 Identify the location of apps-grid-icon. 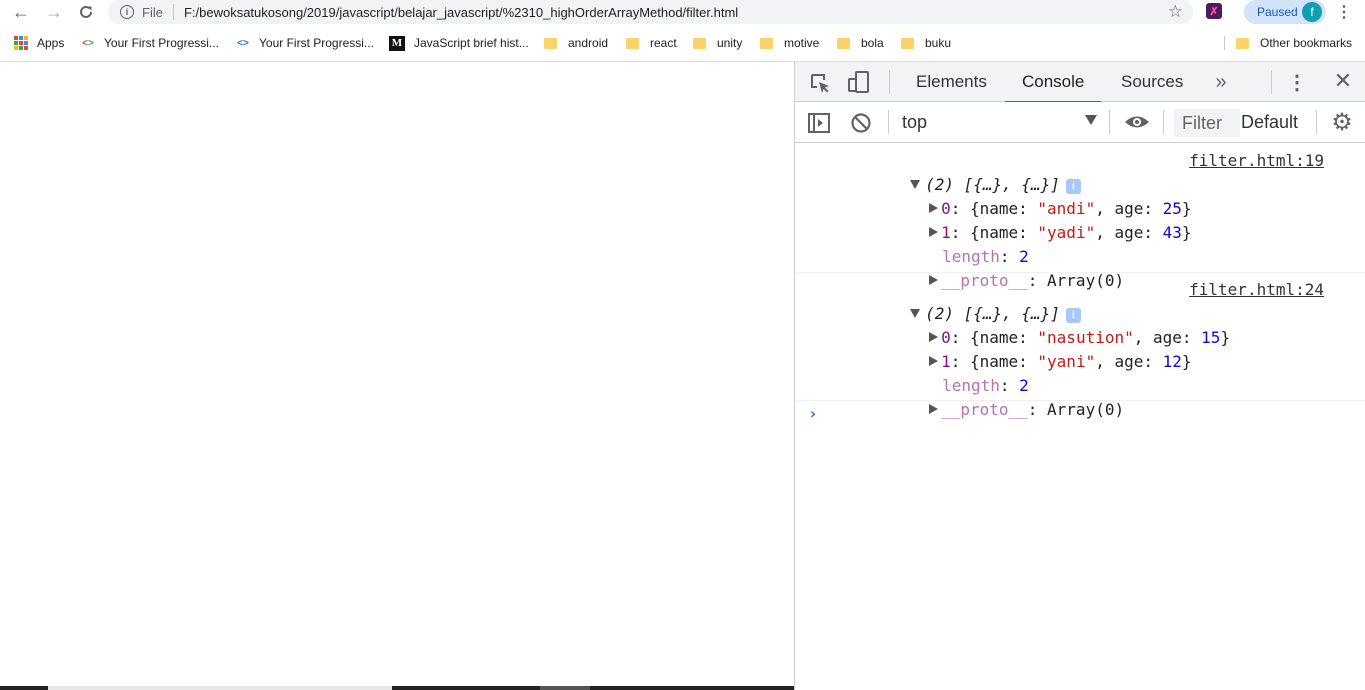
(21, 43).